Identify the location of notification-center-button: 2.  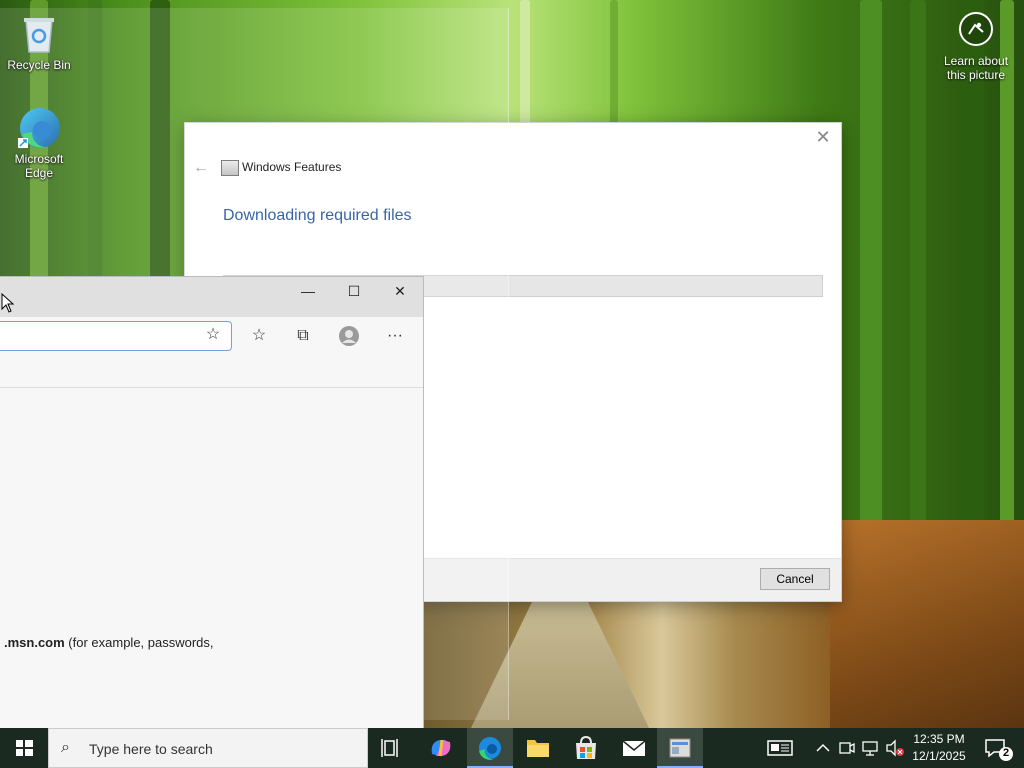
(998, 748).